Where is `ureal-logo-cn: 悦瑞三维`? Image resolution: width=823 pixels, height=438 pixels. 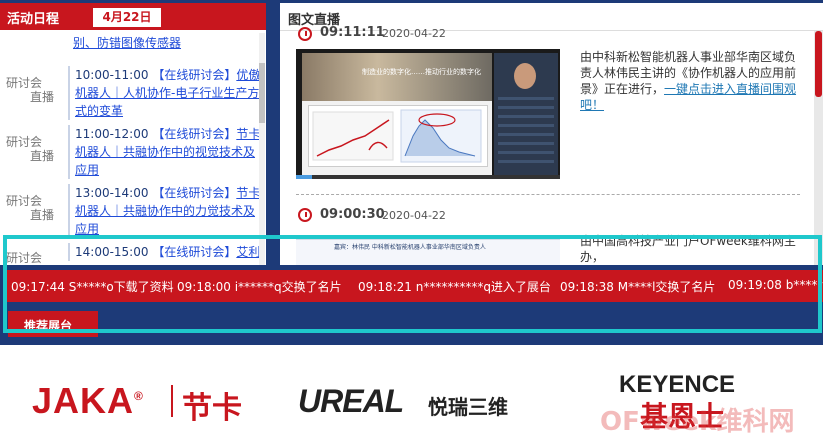
ureal-logo-cn: 悦瑞三维 is located at coordinates (468, 405).